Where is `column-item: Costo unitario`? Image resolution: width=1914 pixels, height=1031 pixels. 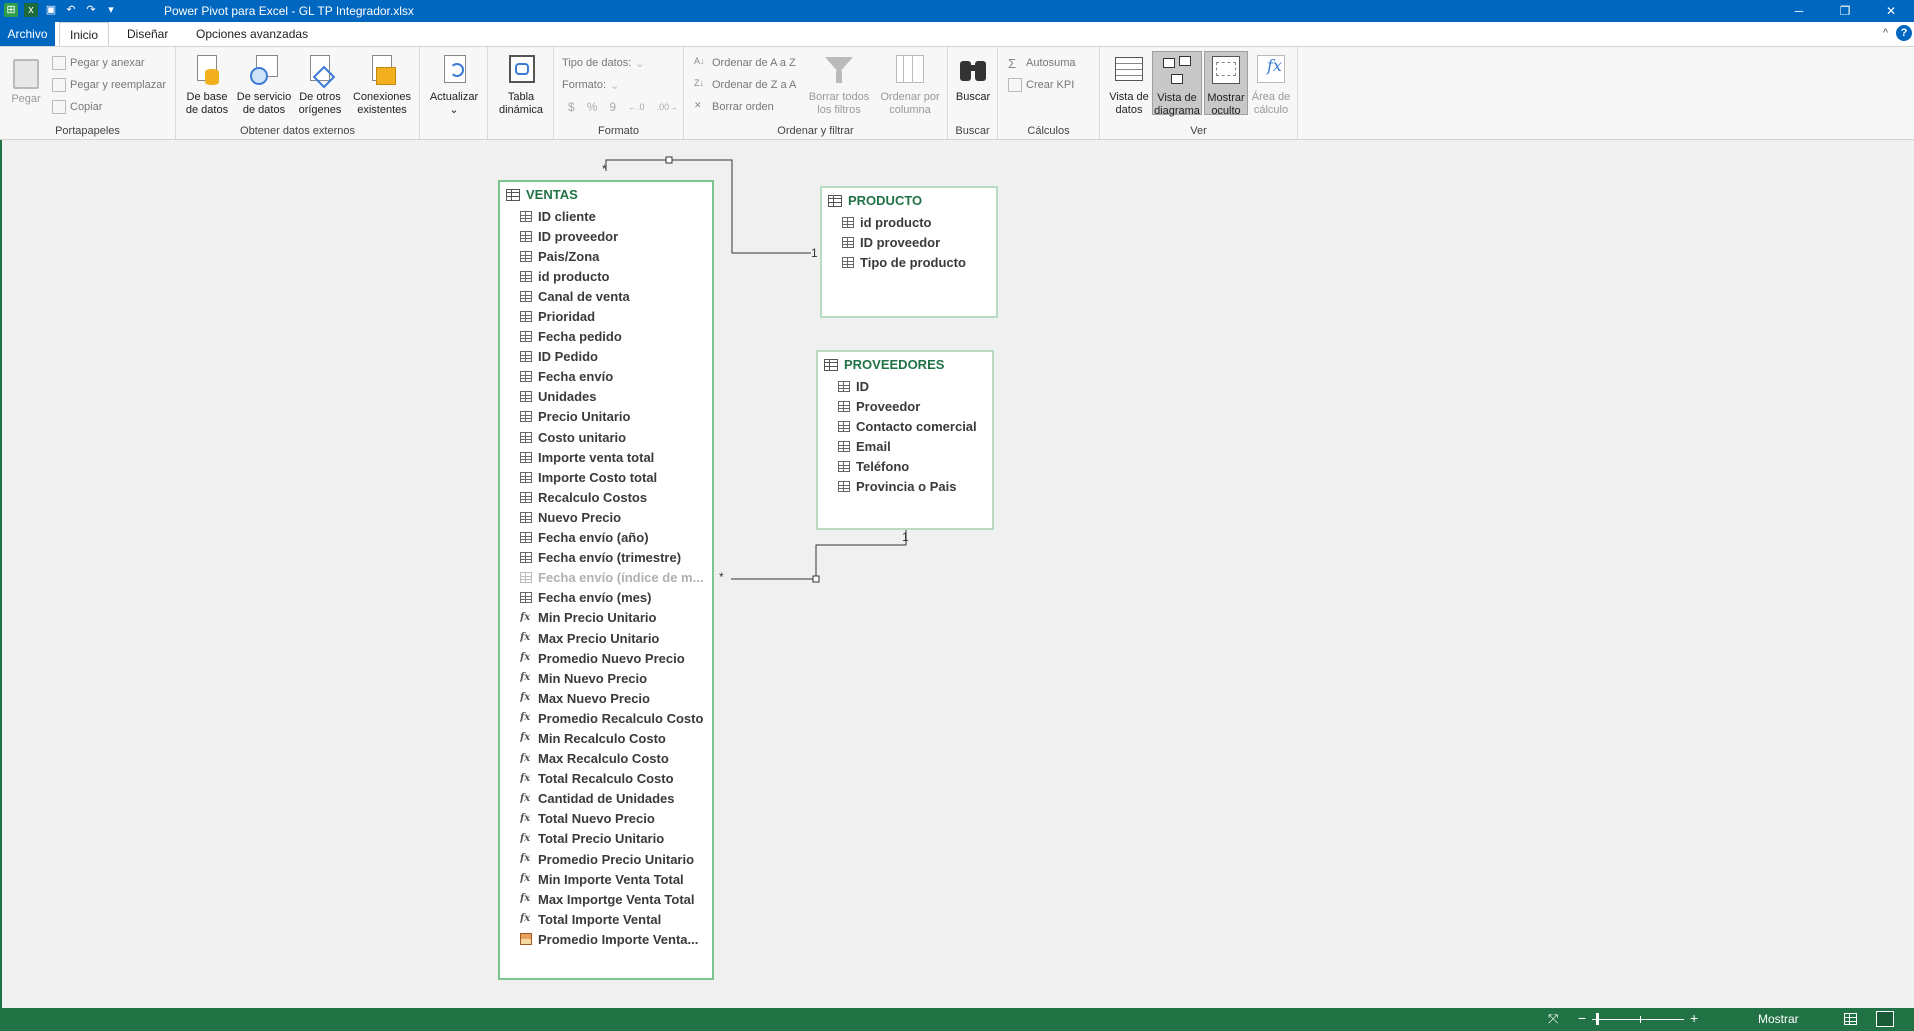
column-item: Costo unitario is located at coordinates (616, 437).